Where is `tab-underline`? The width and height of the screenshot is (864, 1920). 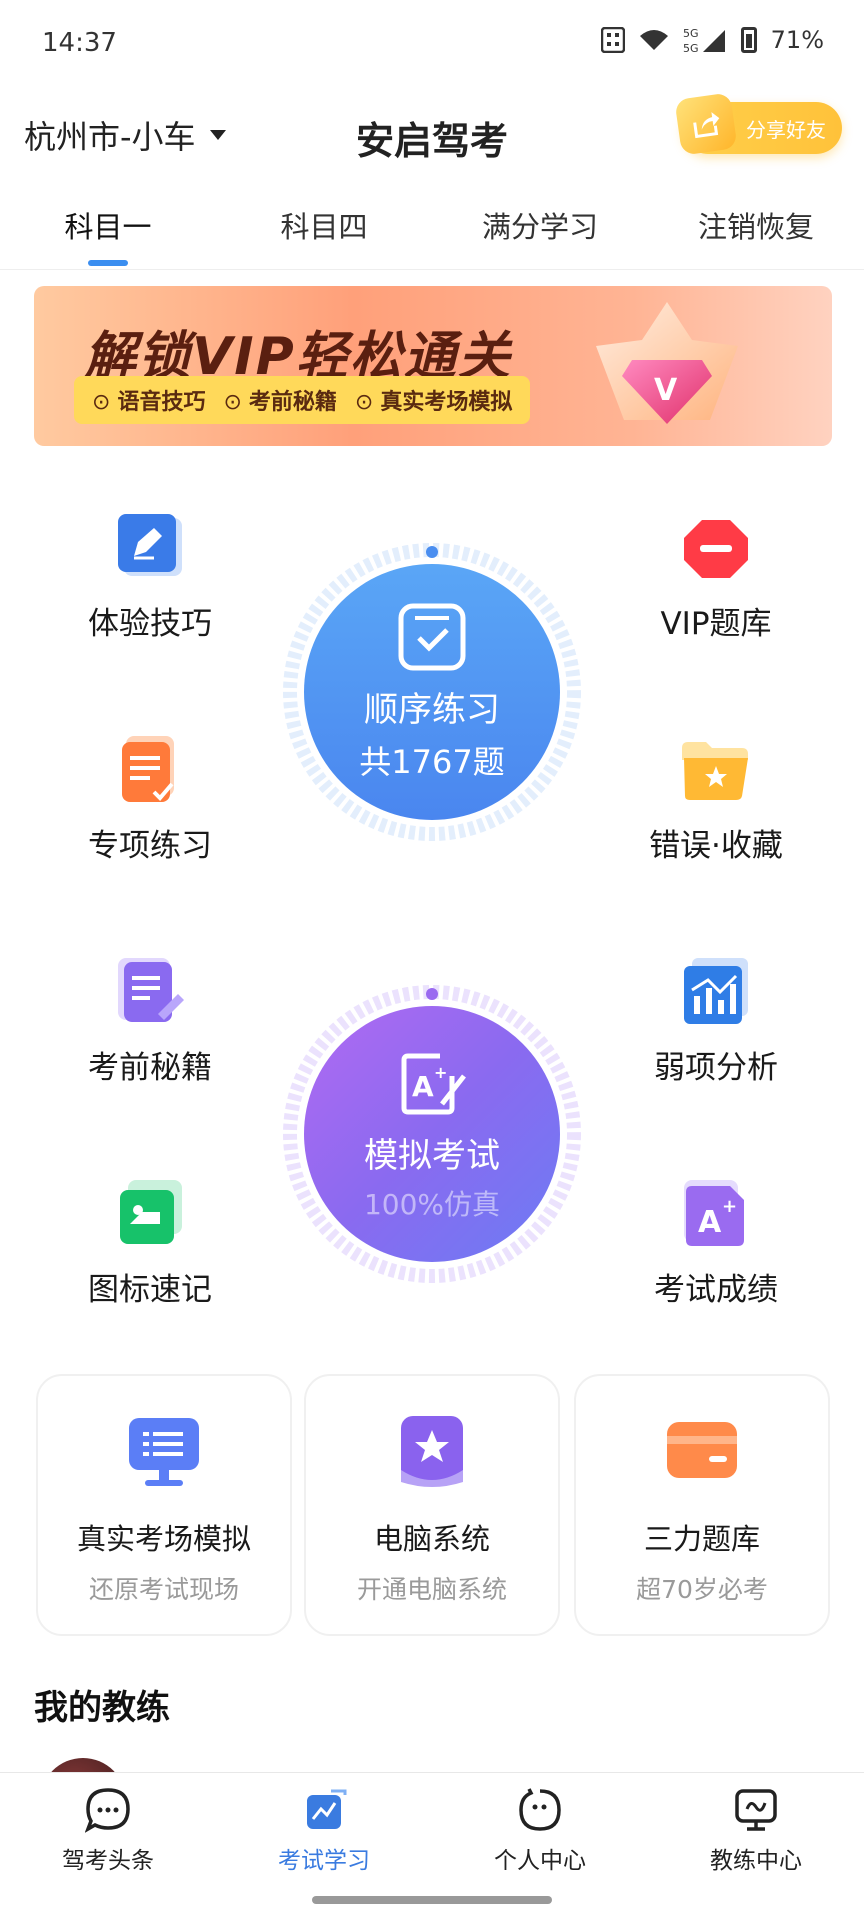 tab-underline is located at coordinates (108, 263).